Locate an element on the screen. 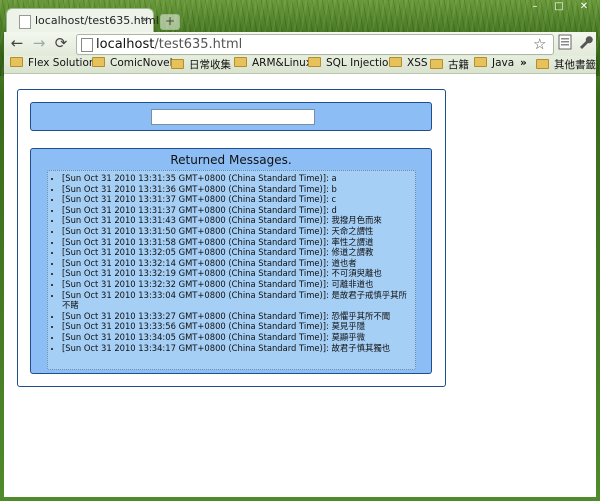  url-text: localhost/test635.html is located at coordinates (169, 44).